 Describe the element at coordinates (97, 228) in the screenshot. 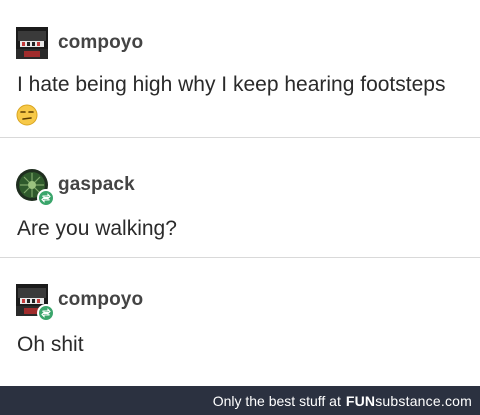

I see `post-text: Are you walking?` at that location.